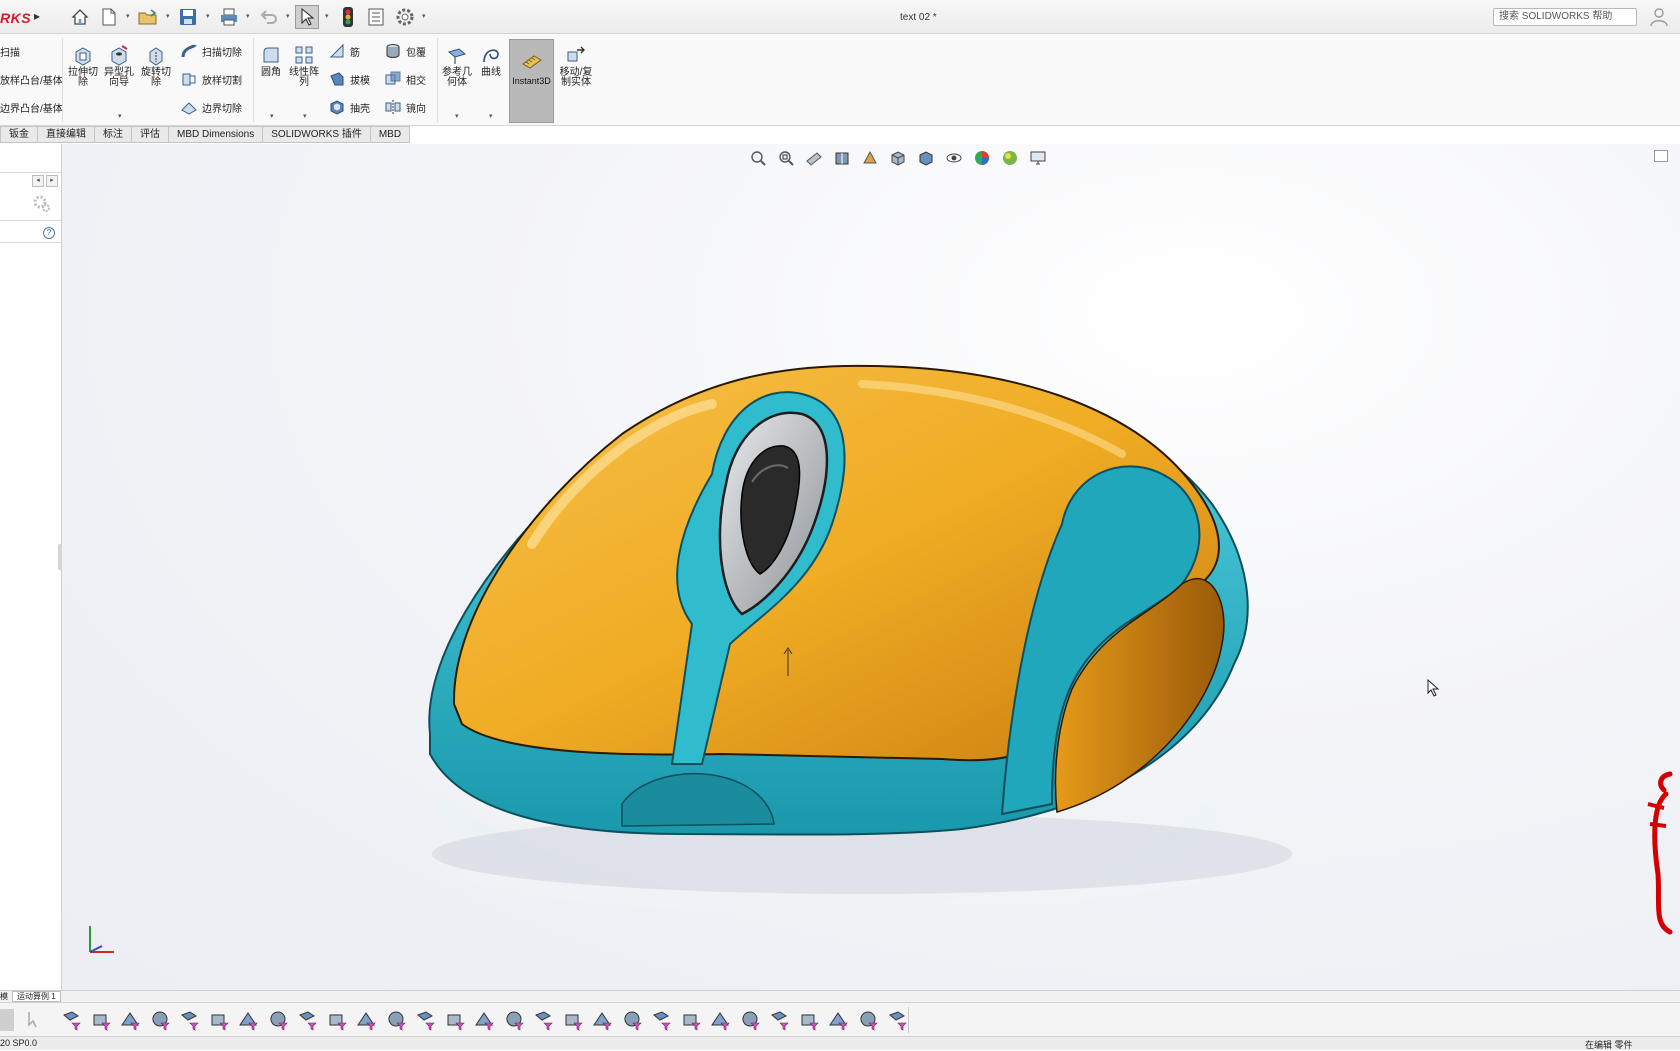 This screenshot has width=1680, height=1051. I want to click on filter-toggle-icon, so click(7, 1020).